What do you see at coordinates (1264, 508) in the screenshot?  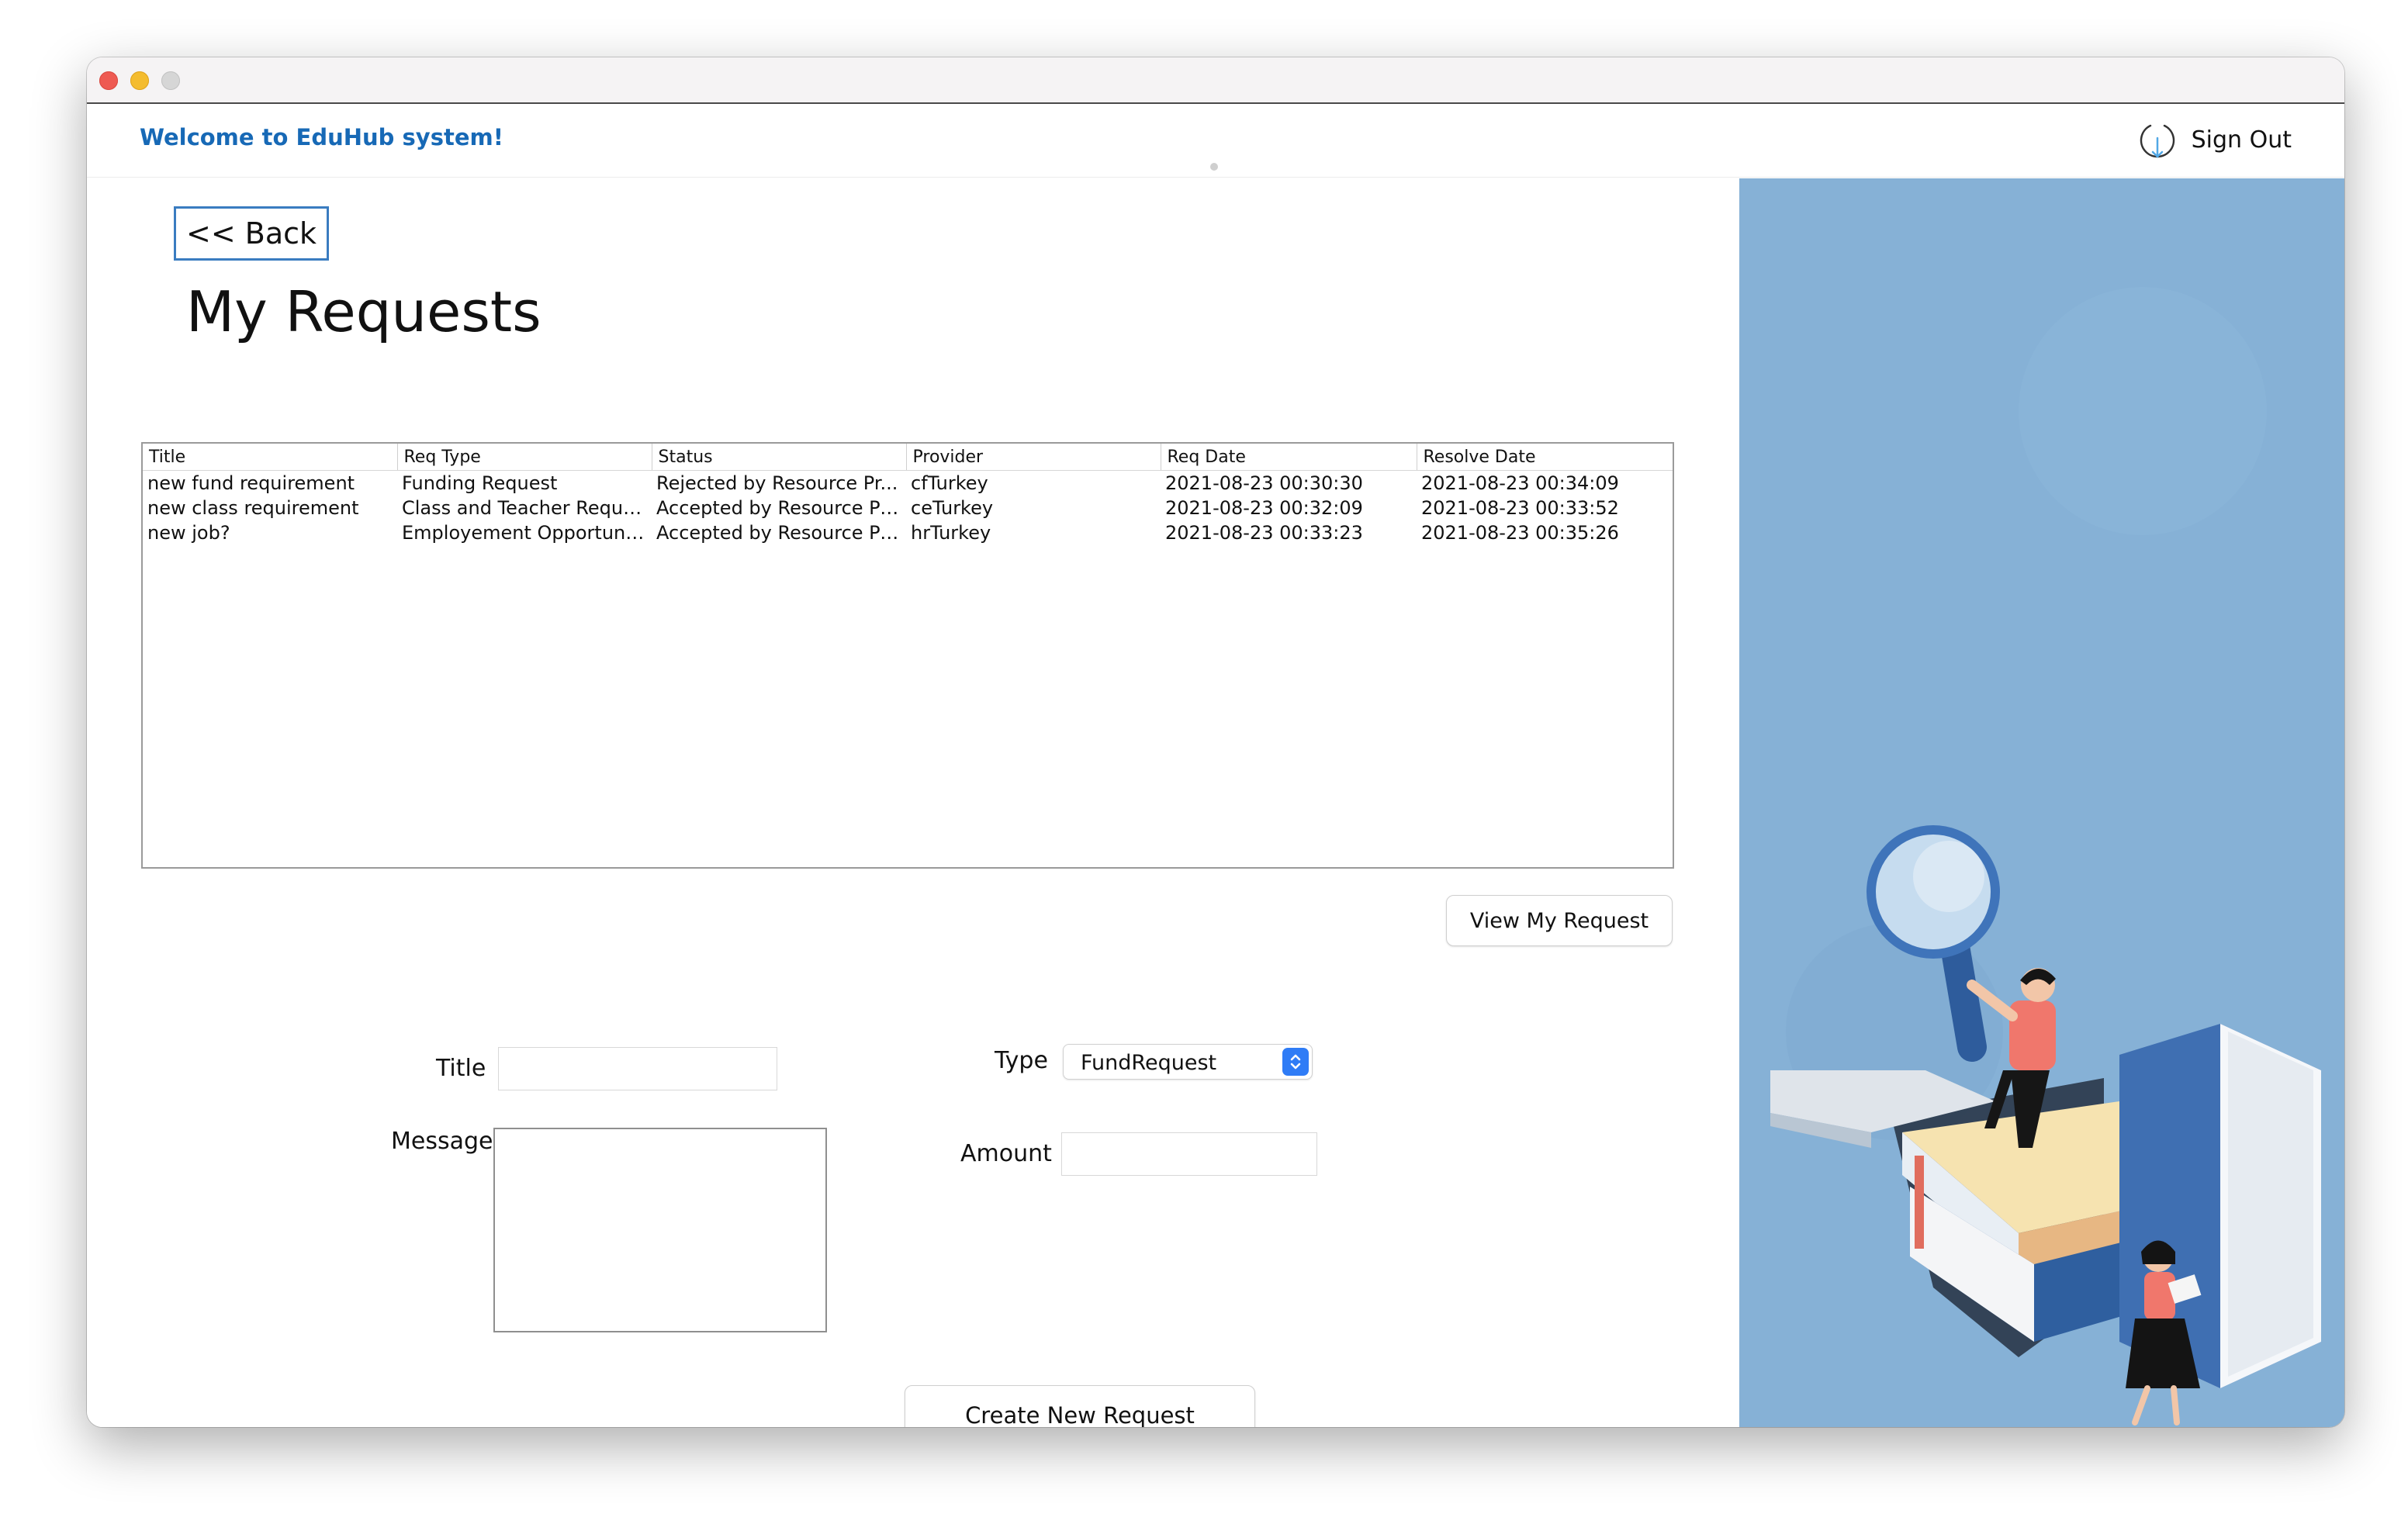 I see `table-cell: 2021-08-23 00:32:09` at bounding box center [1264, 508].